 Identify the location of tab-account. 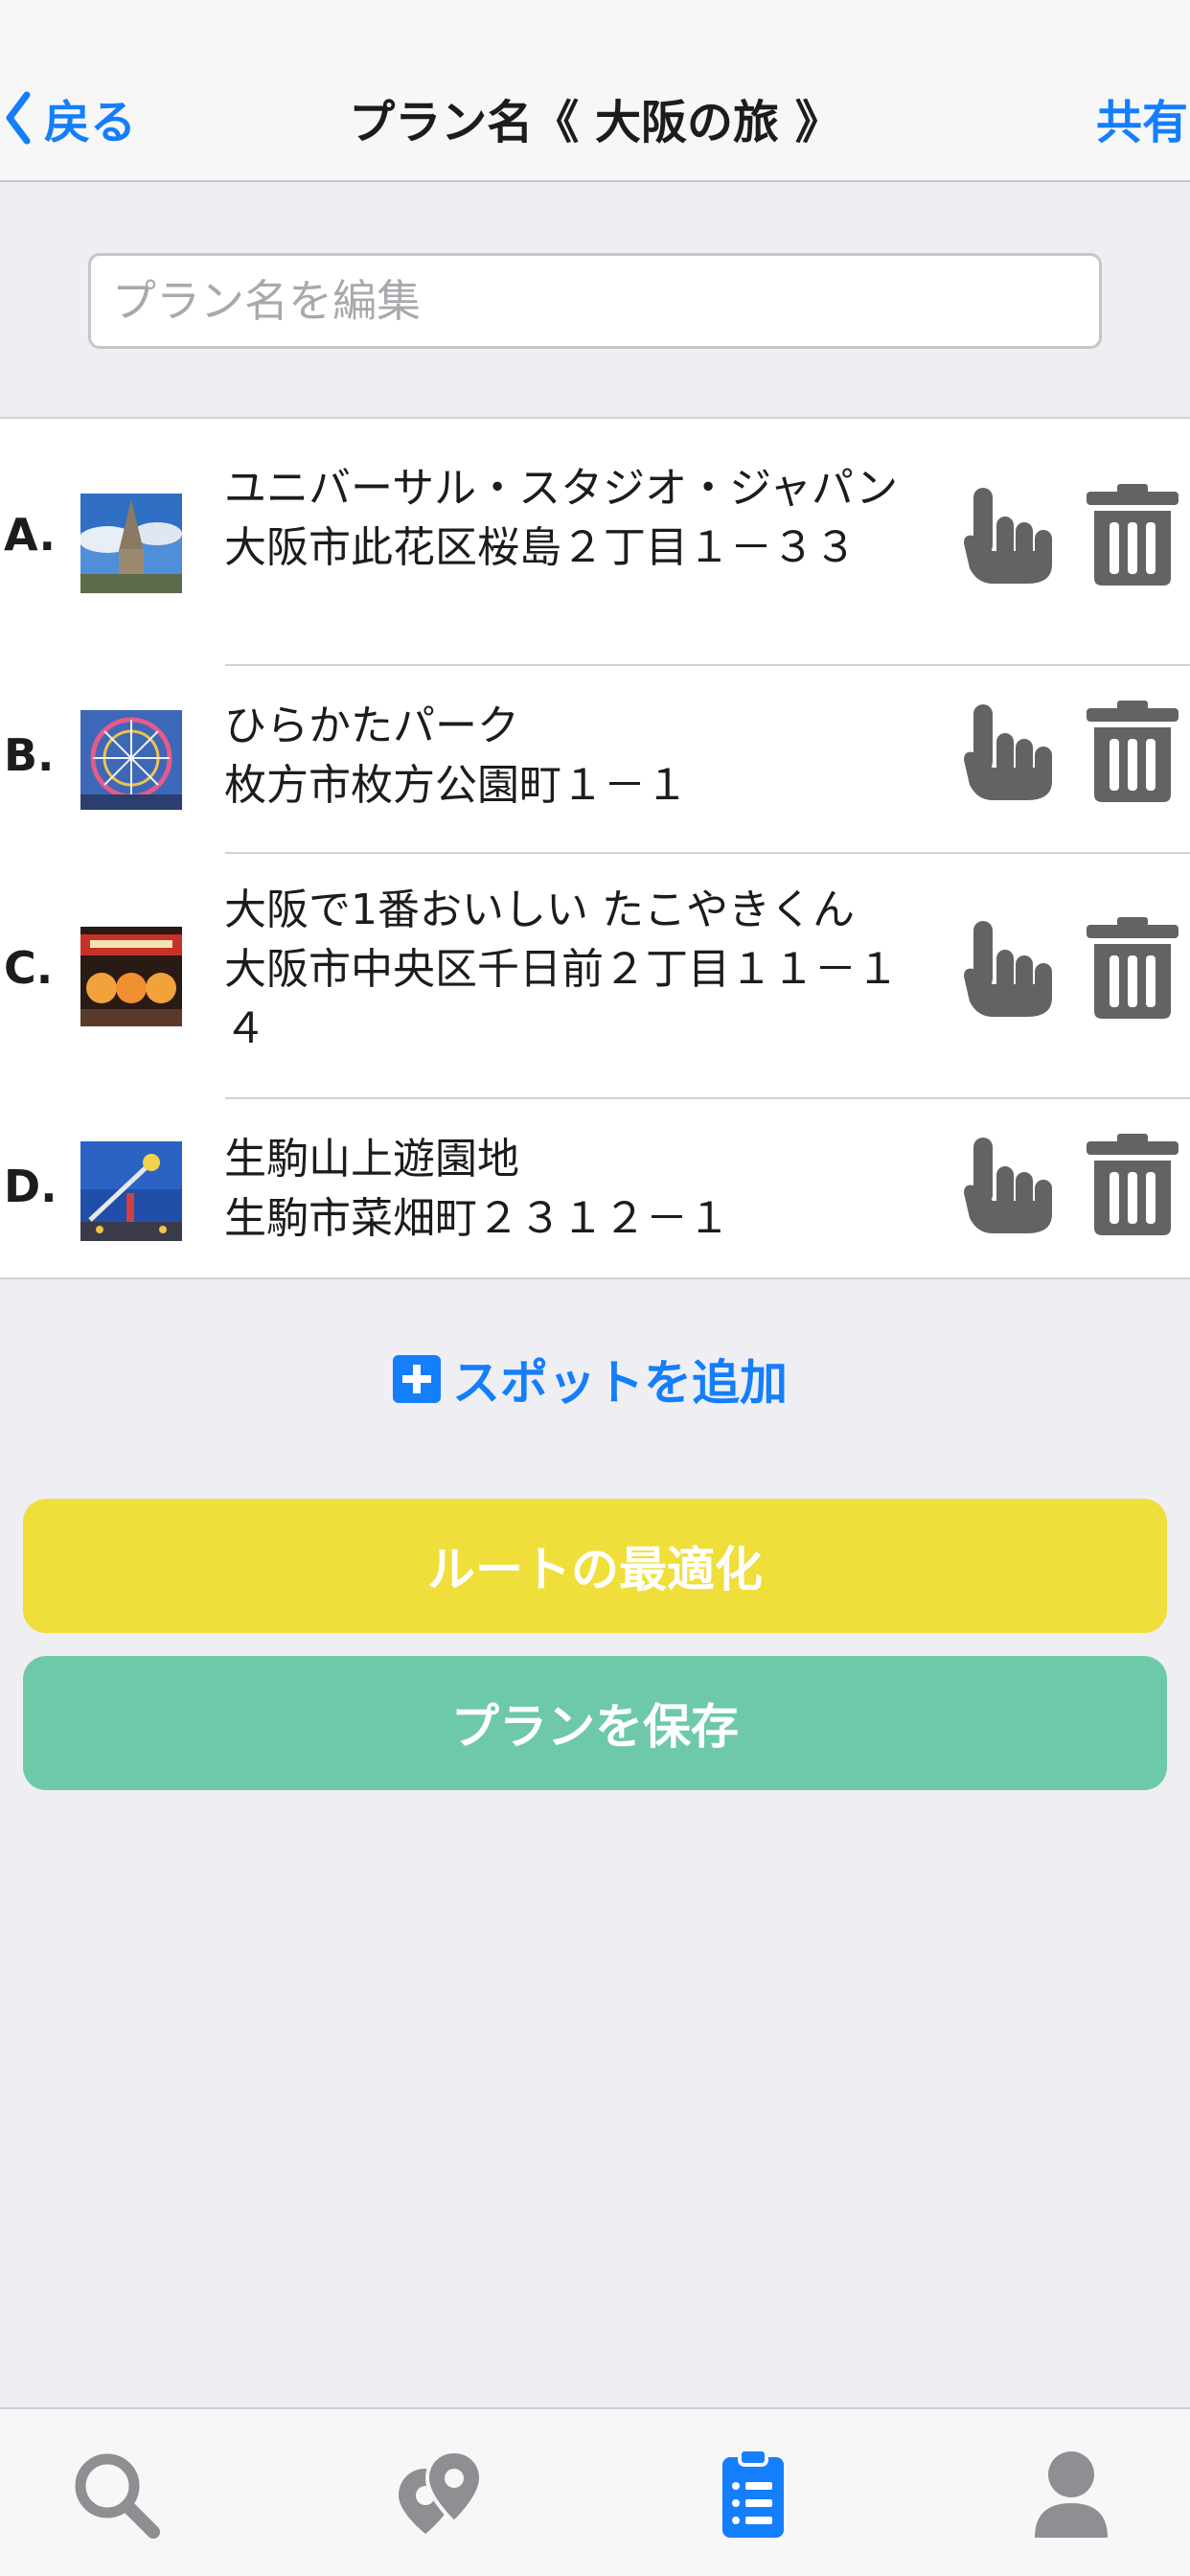
(1071, 2494).